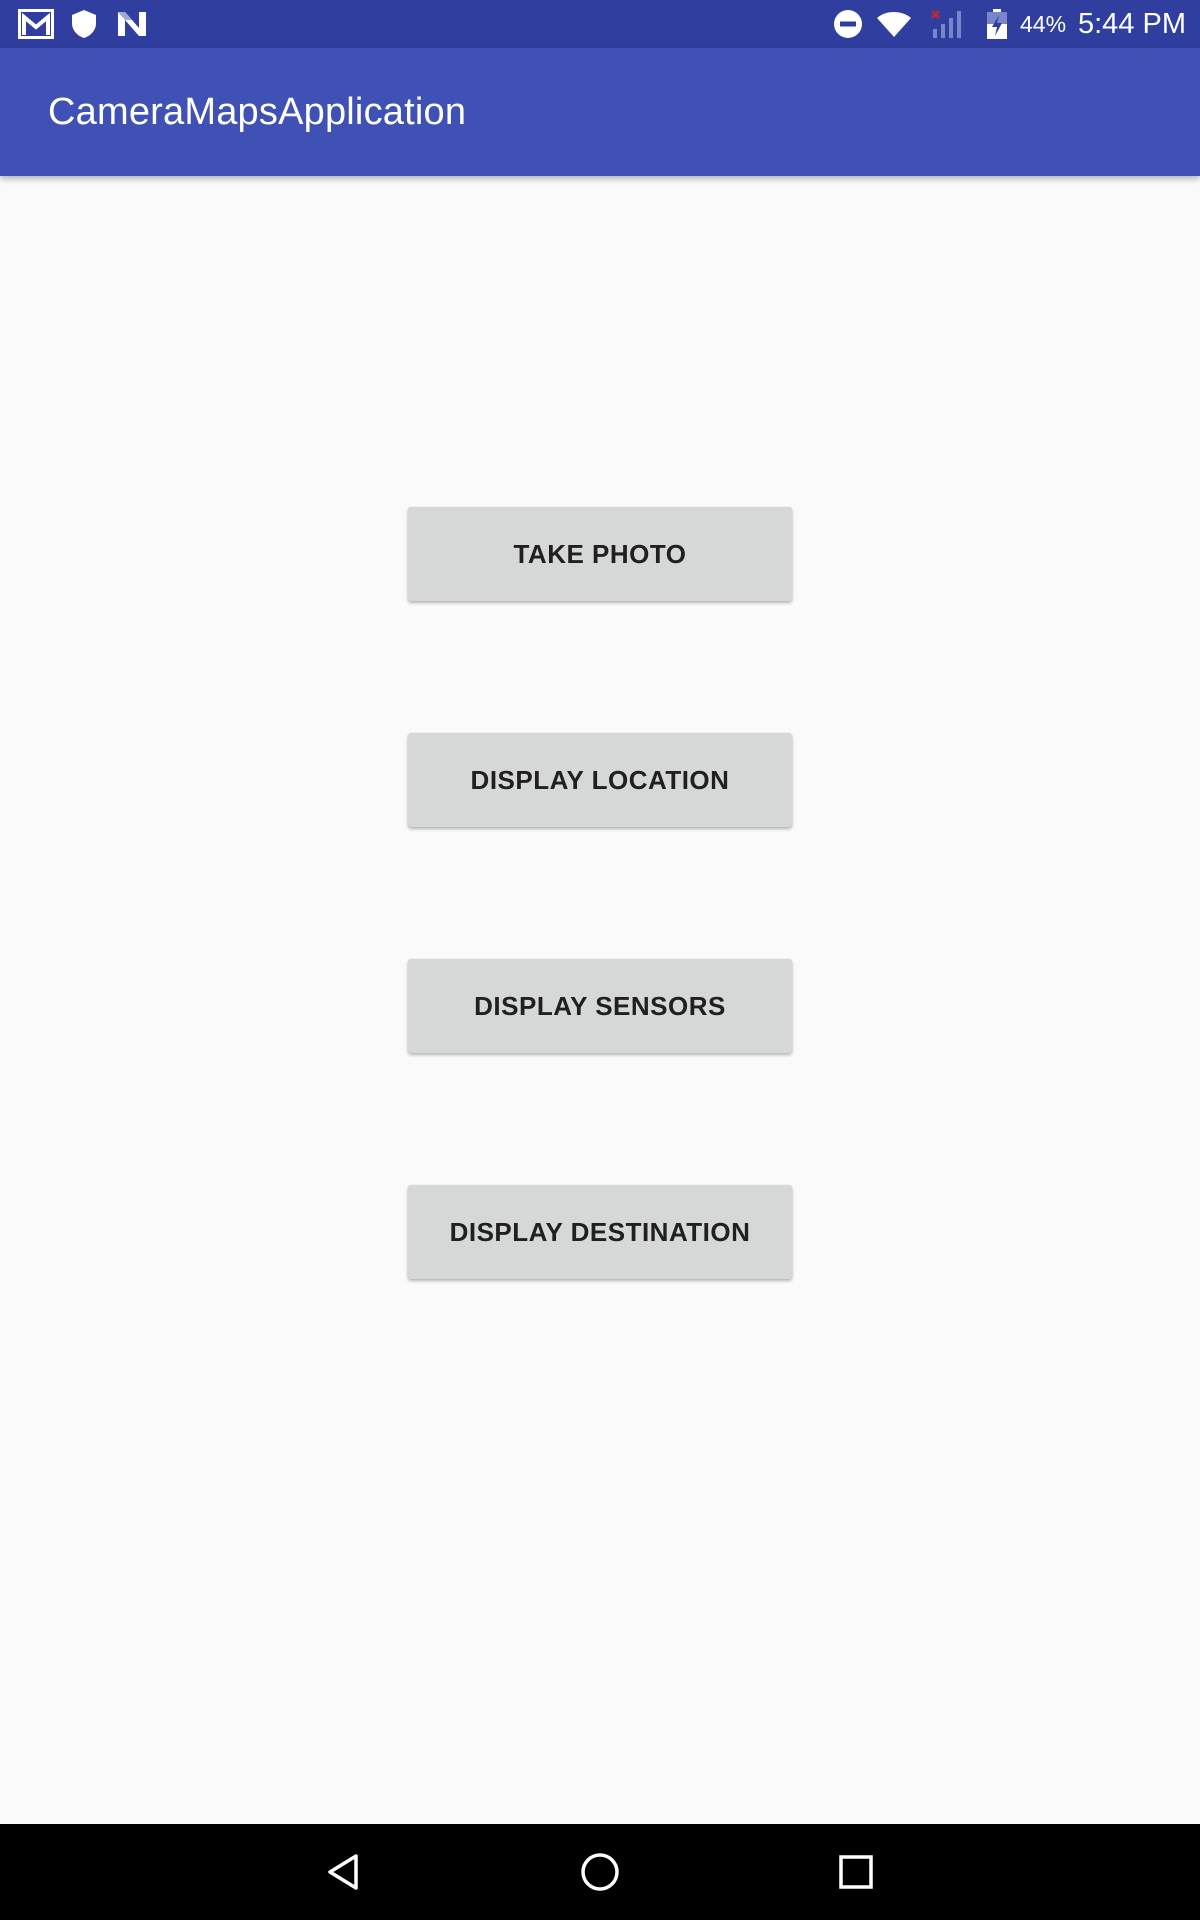 The height and width of the screenshot is (1920, 1200). What do you see at coordinates (257, 112) in the screenshot?
I see `app-title: CameraMapsApplication` at bounding box center [257, 112].